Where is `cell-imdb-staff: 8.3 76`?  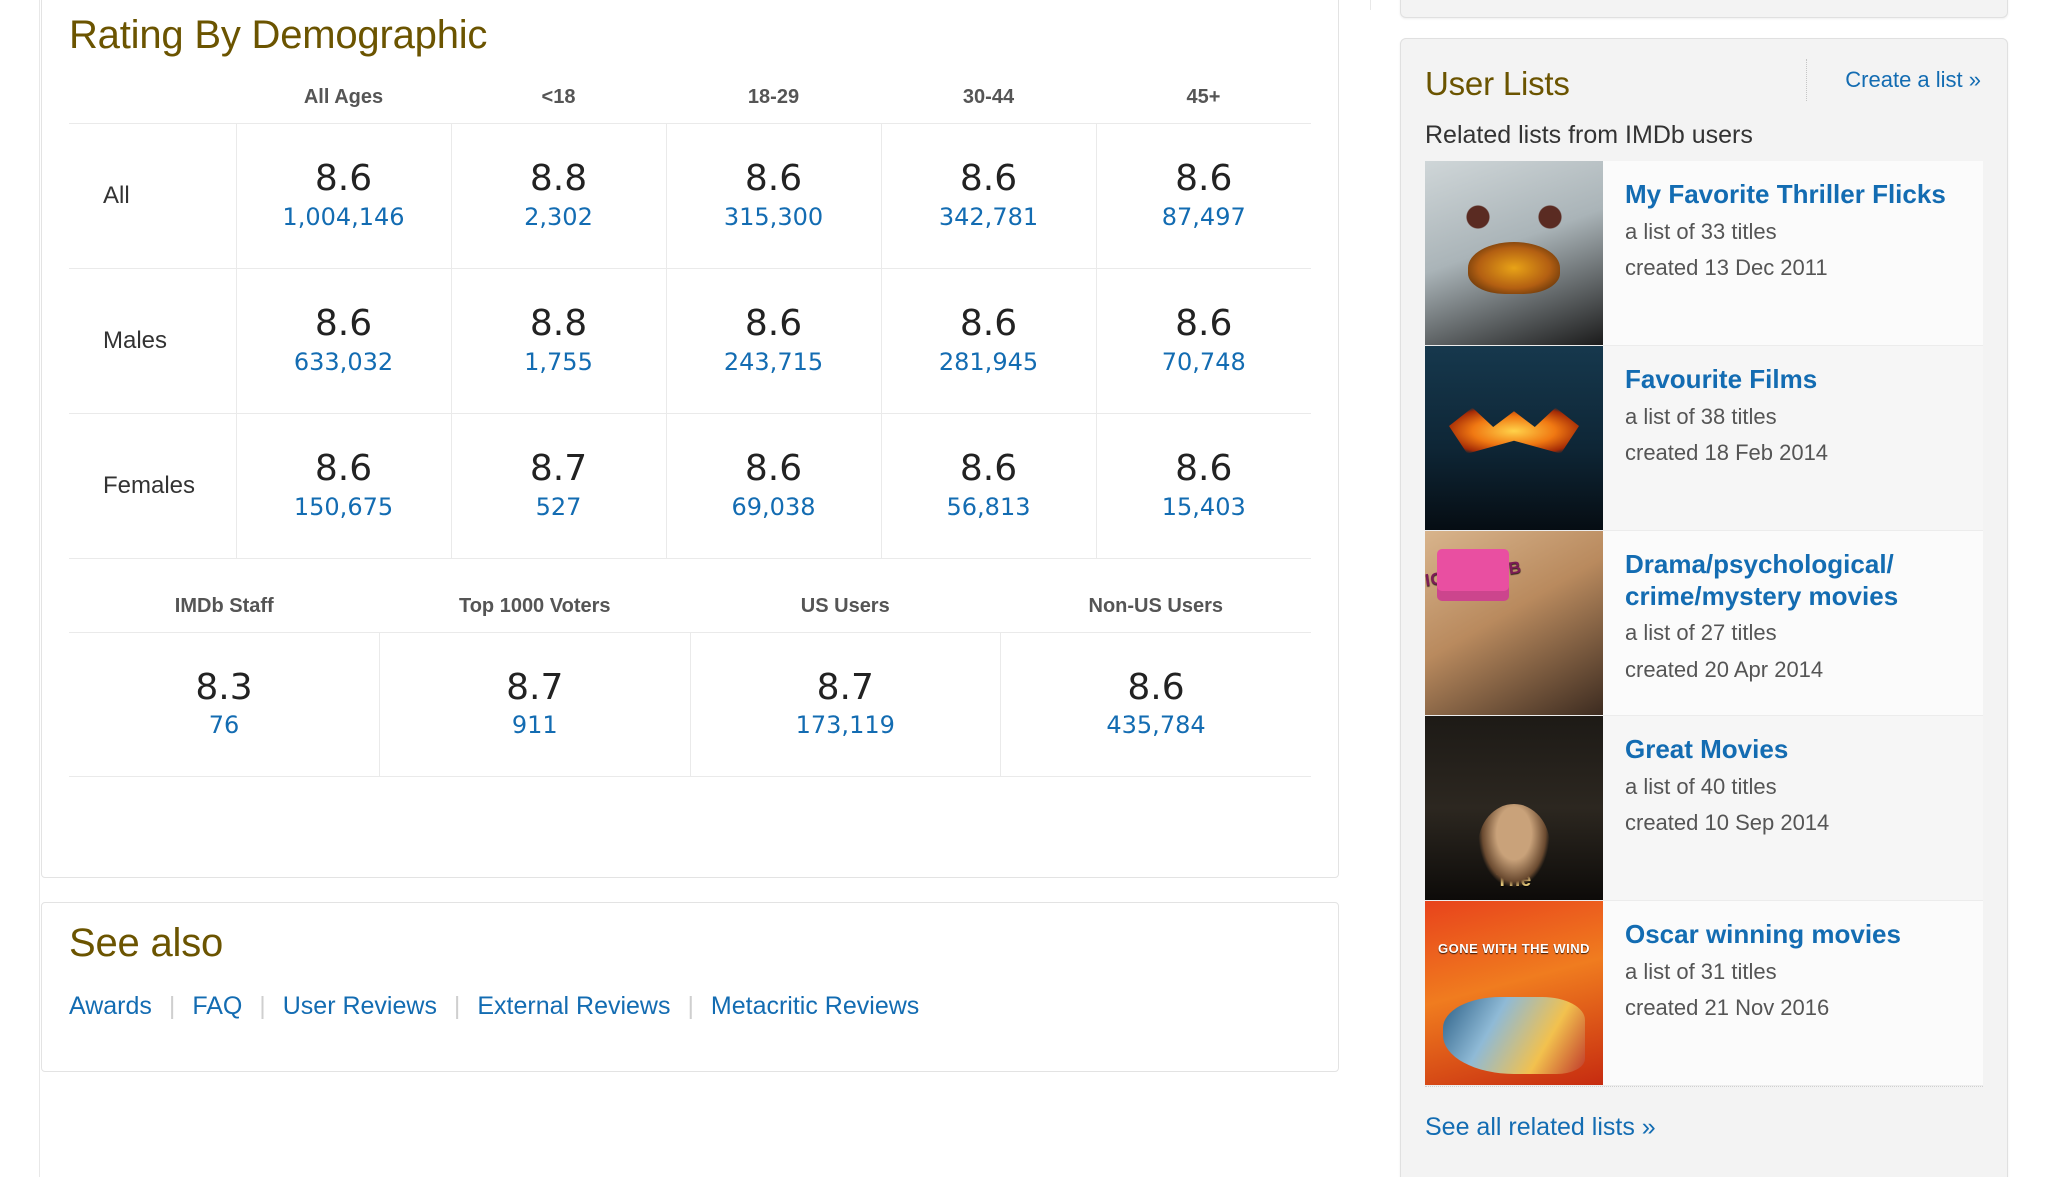
cell-imdb-staff: 8.3 76 is located at coordinates (224, 704).